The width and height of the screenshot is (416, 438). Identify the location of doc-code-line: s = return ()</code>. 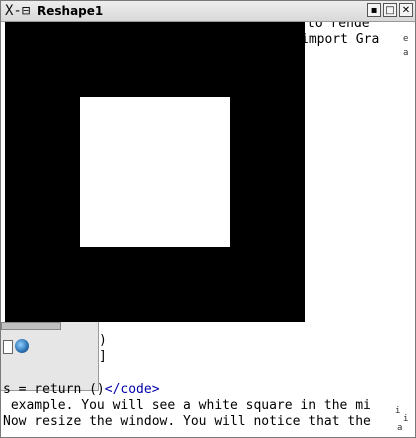
(81, 390).